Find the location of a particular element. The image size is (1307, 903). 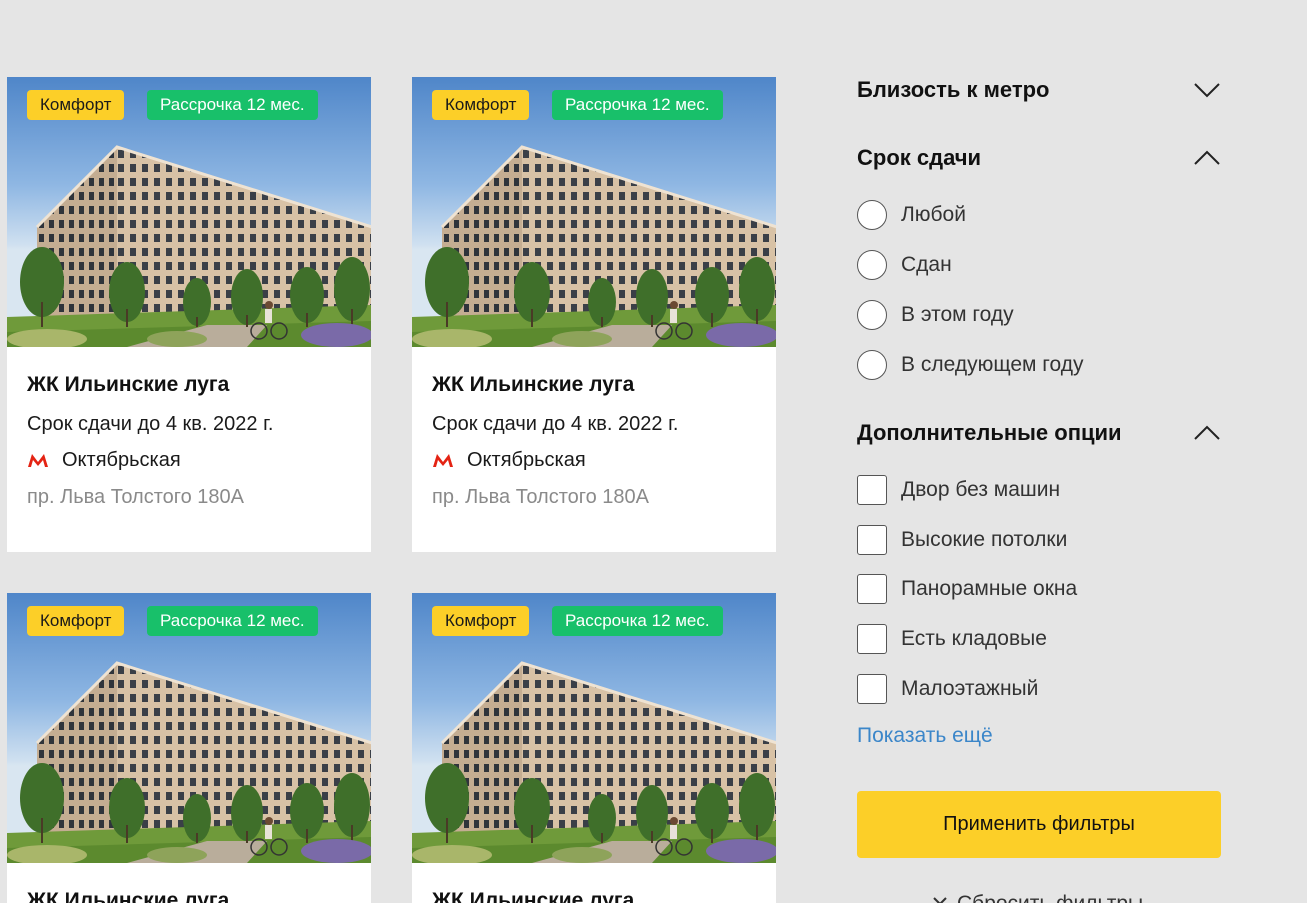

reset-filters-button: Сбросить фильтры is located at coordinates (1037, 897).